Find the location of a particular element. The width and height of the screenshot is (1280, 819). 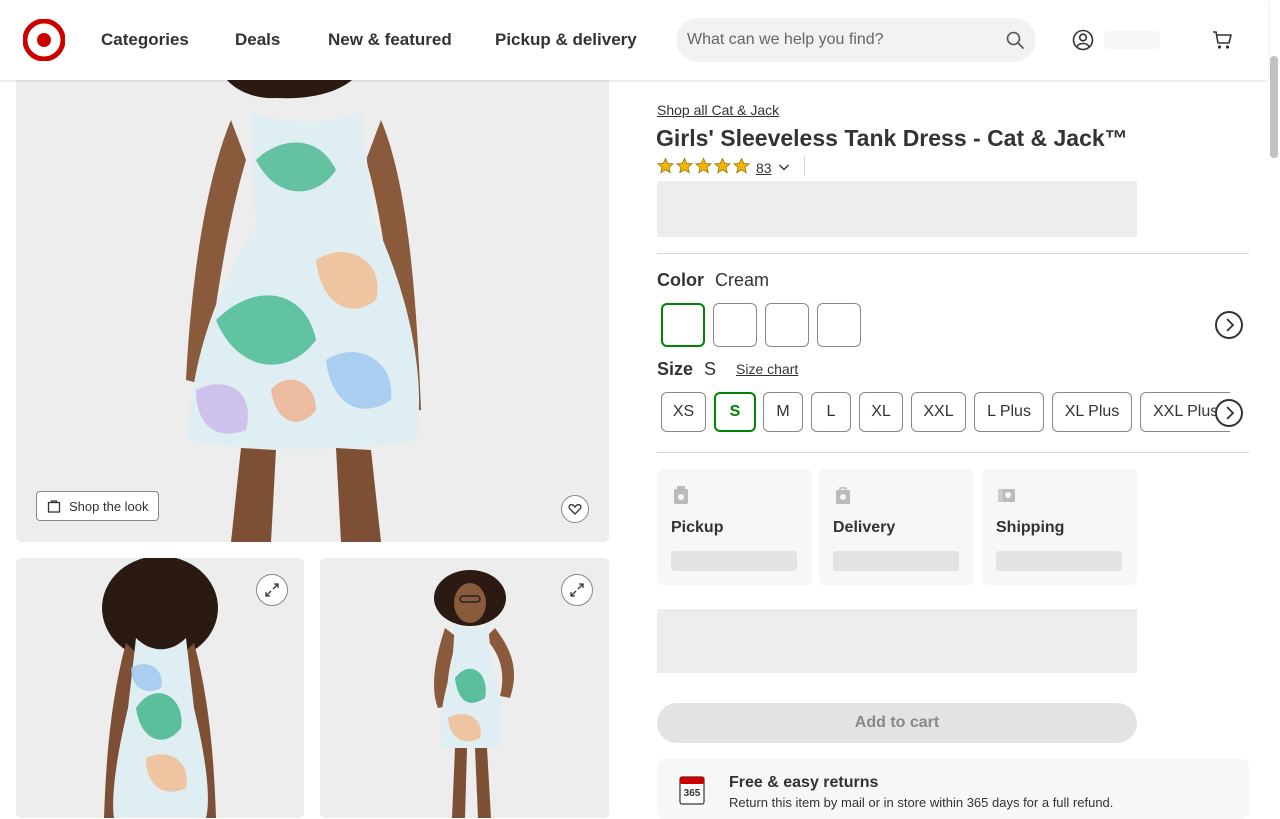

nav-pickup-delivery: Pickup & delivery is located at coordinates (566, 40).